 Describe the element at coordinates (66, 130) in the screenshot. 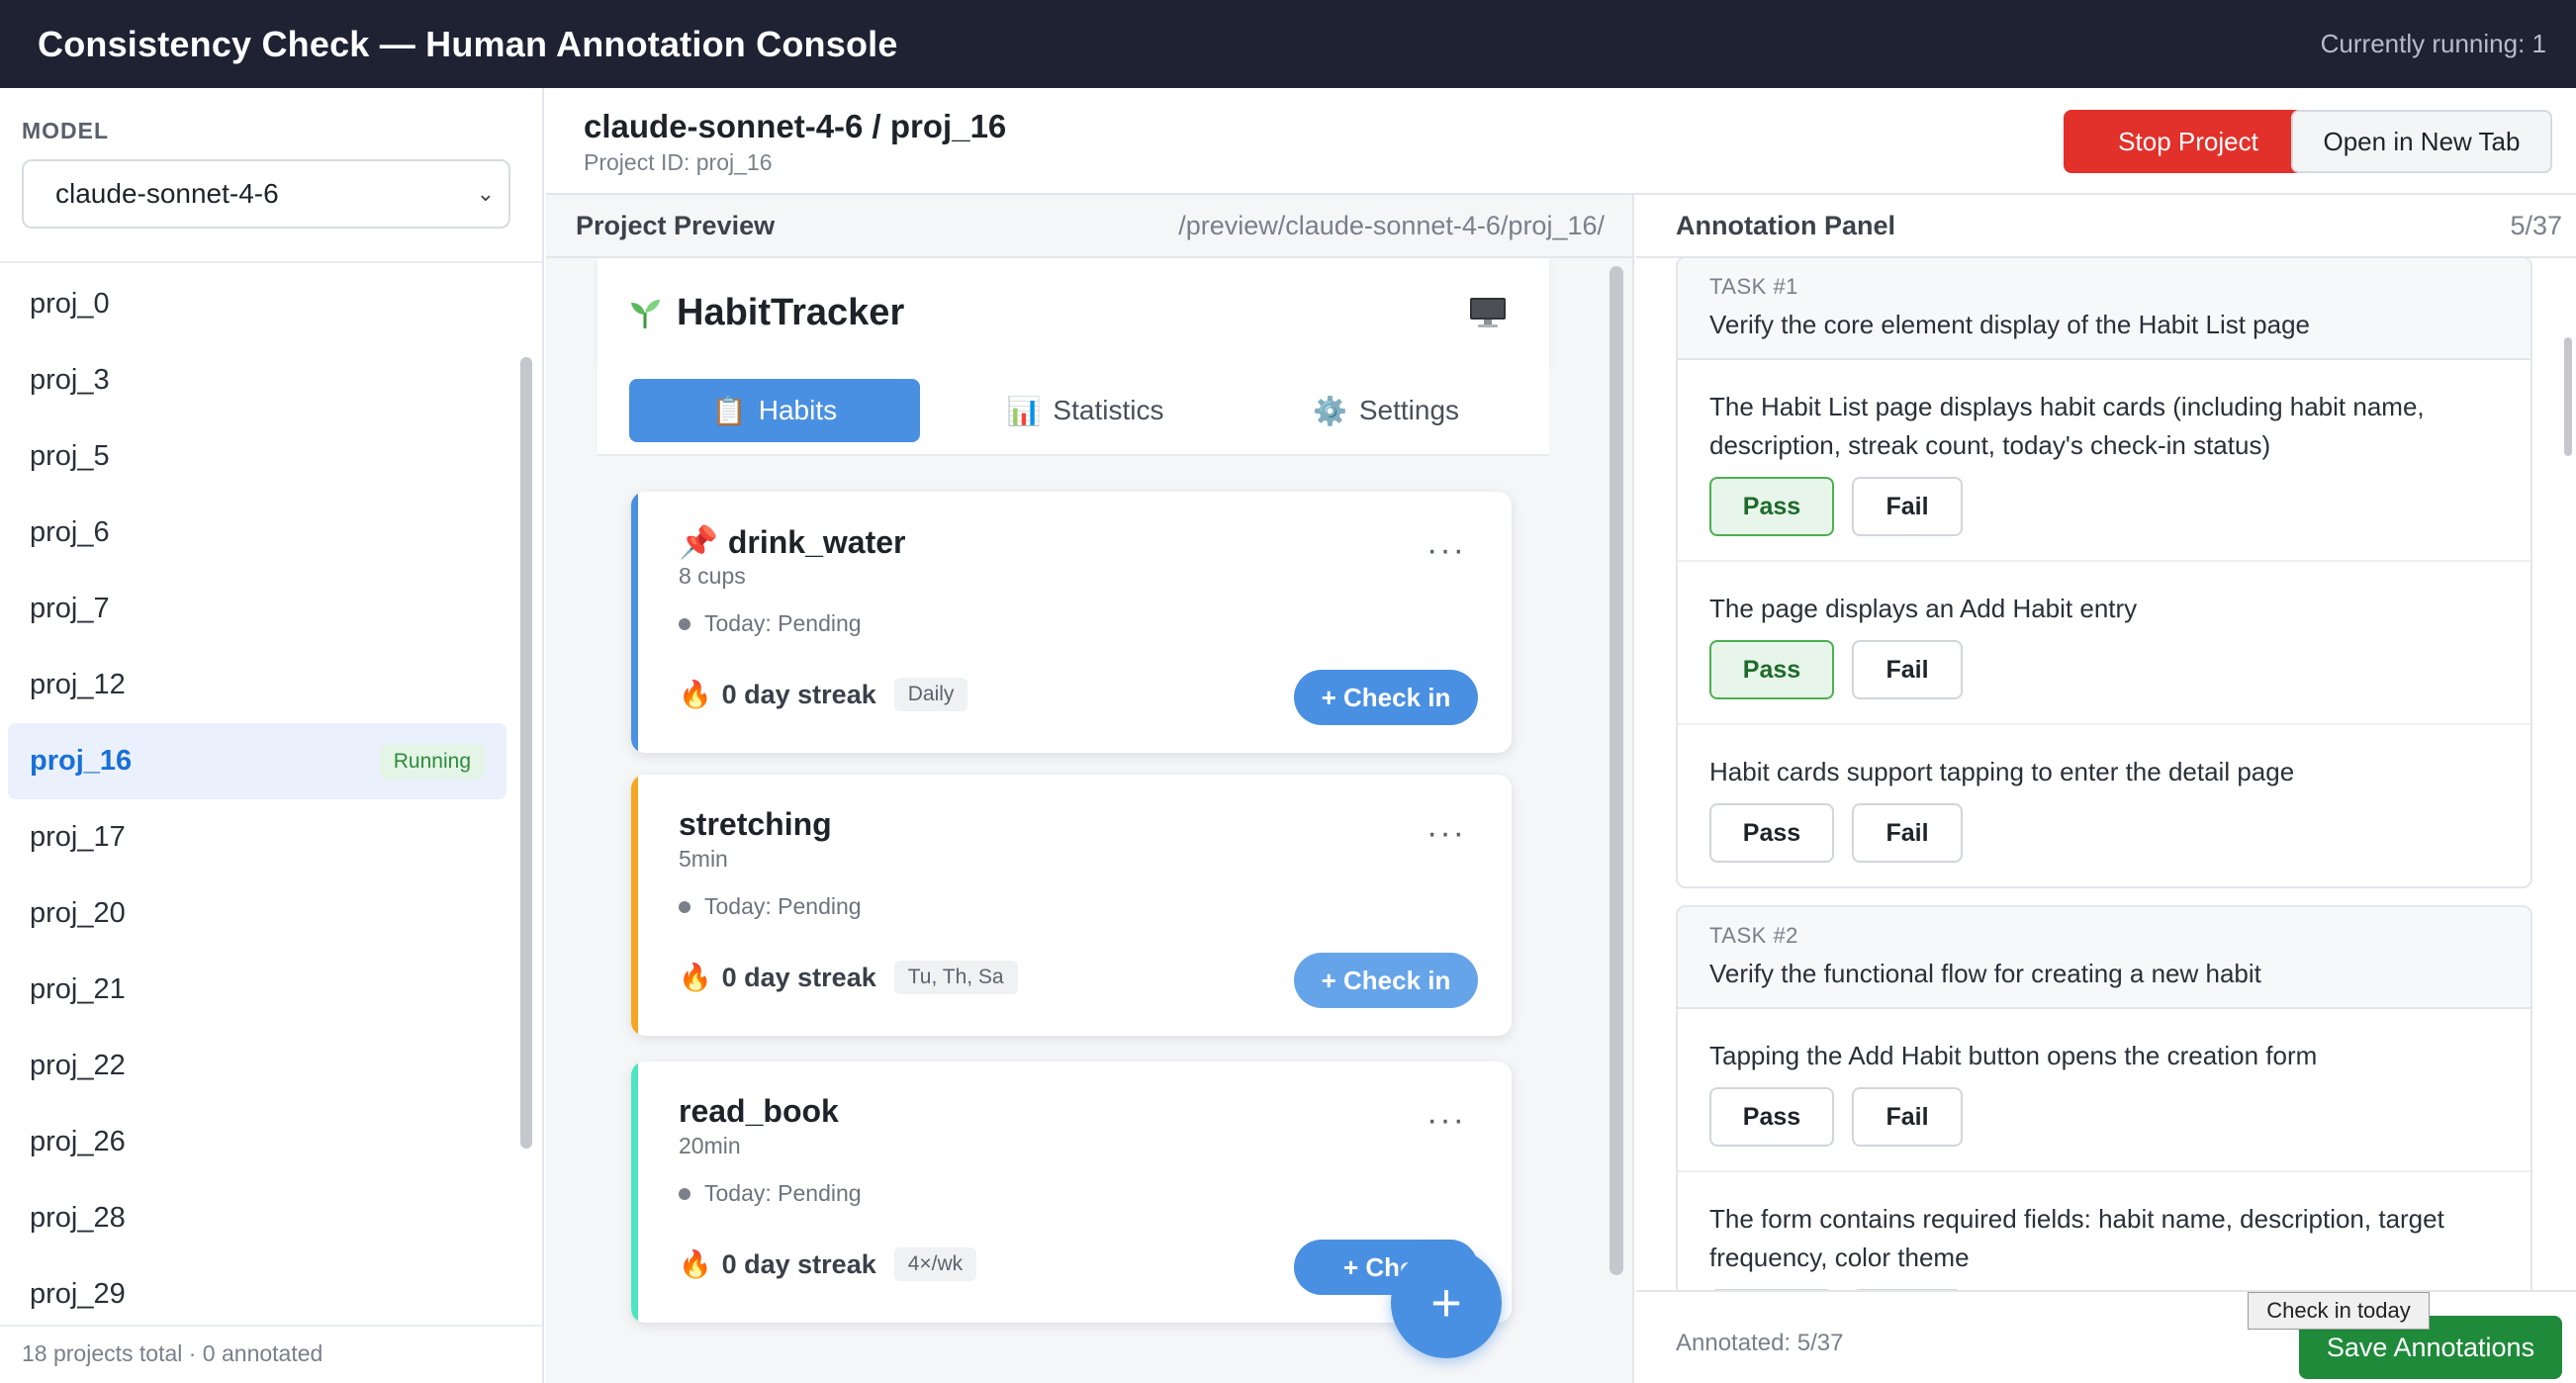

I see `model-label: MODEL` at that location.